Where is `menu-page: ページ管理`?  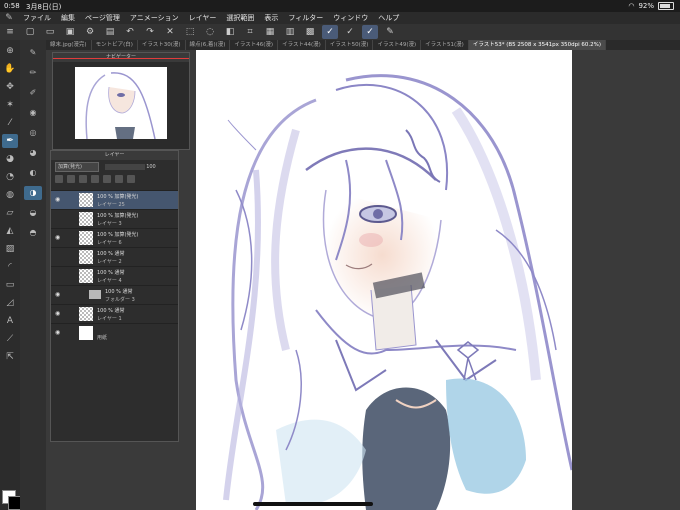
menu-page: ページ管理 is located at coordinates (102, 18).